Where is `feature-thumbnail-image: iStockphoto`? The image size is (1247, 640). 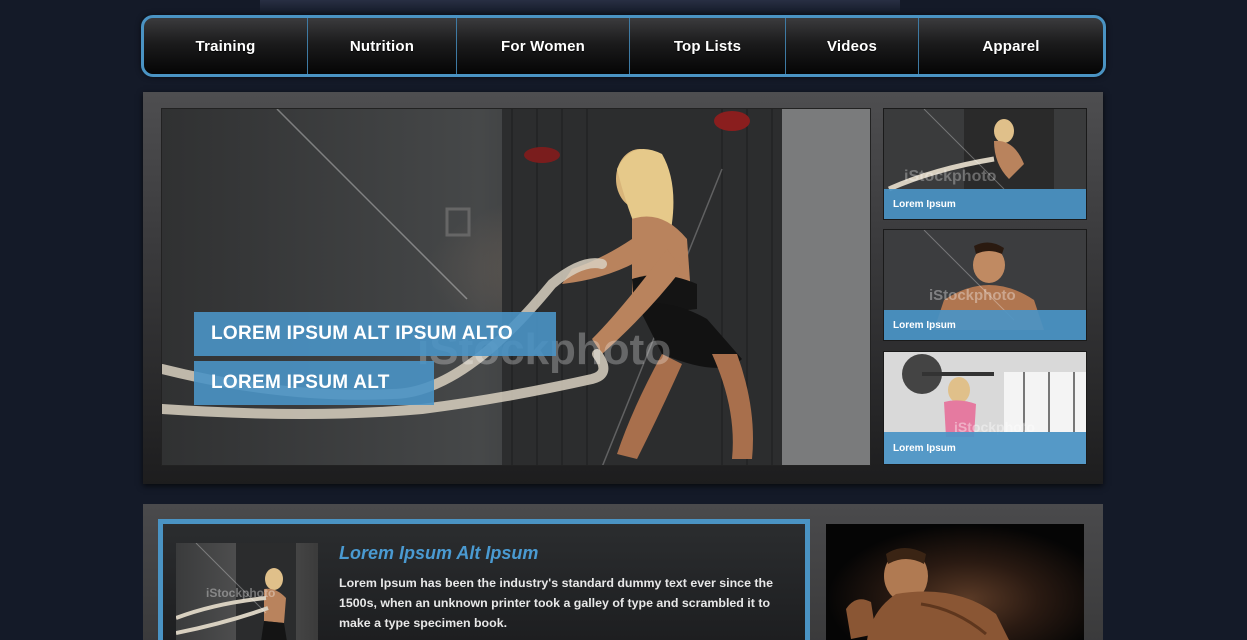
feature-thumbnail-image: iStockphoto is located at coordinates (236, 591).